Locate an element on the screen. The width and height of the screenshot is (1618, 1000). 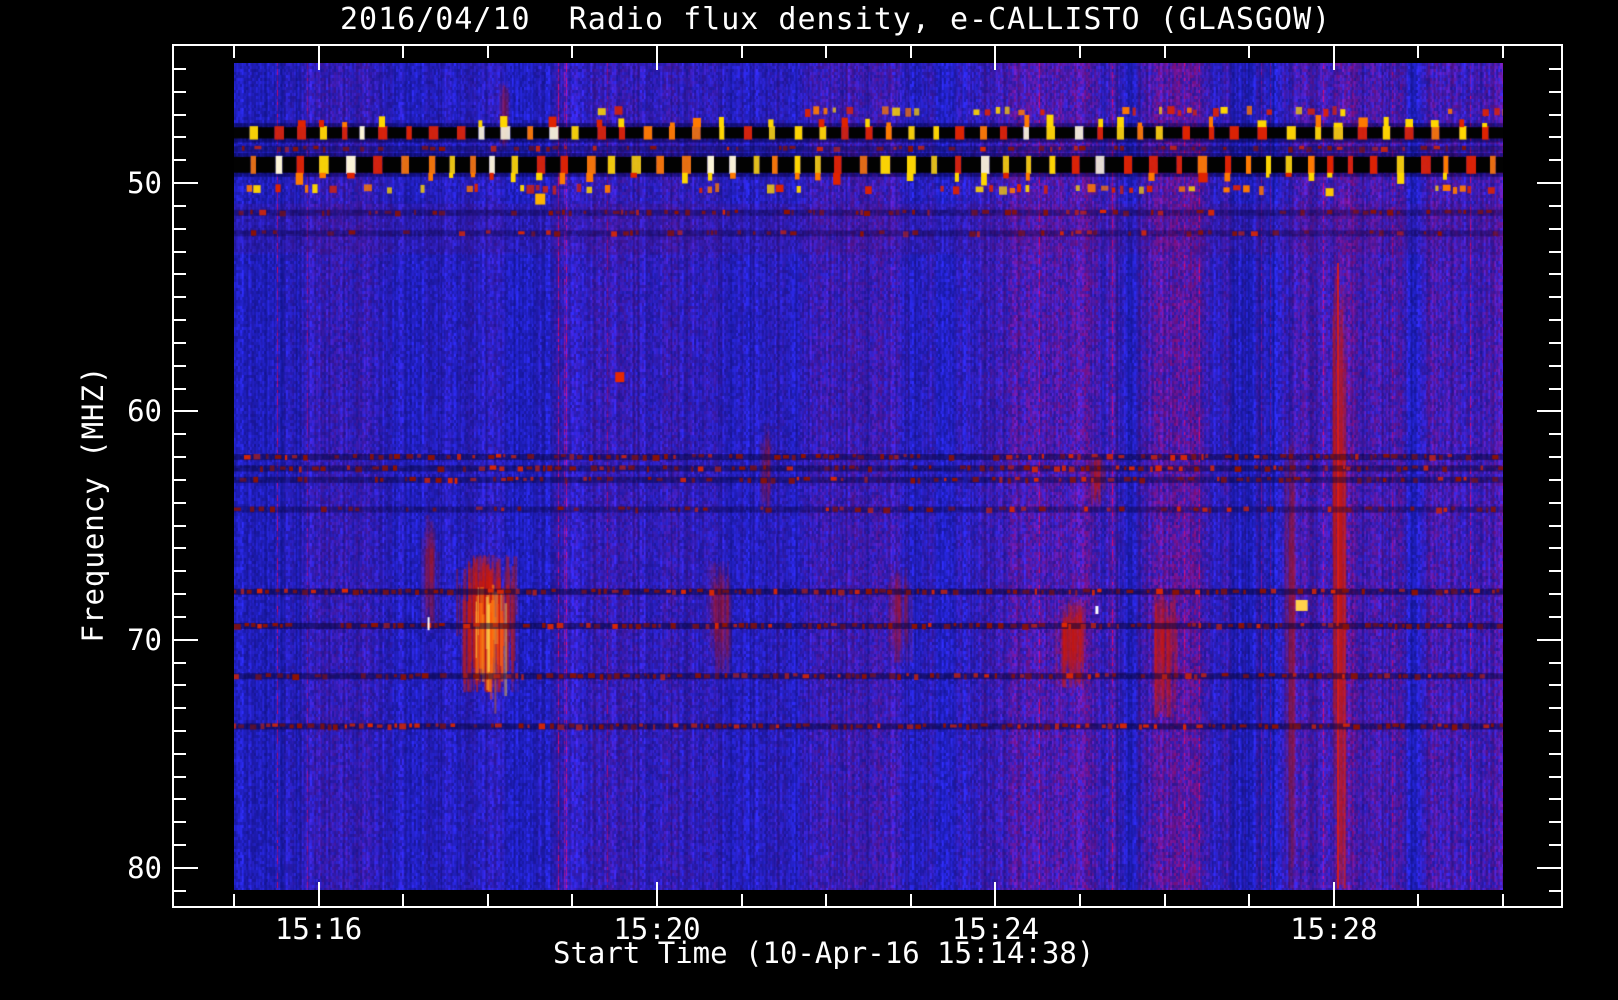
y-axis-tick-label: 50 is located at coordinates (144, 183).